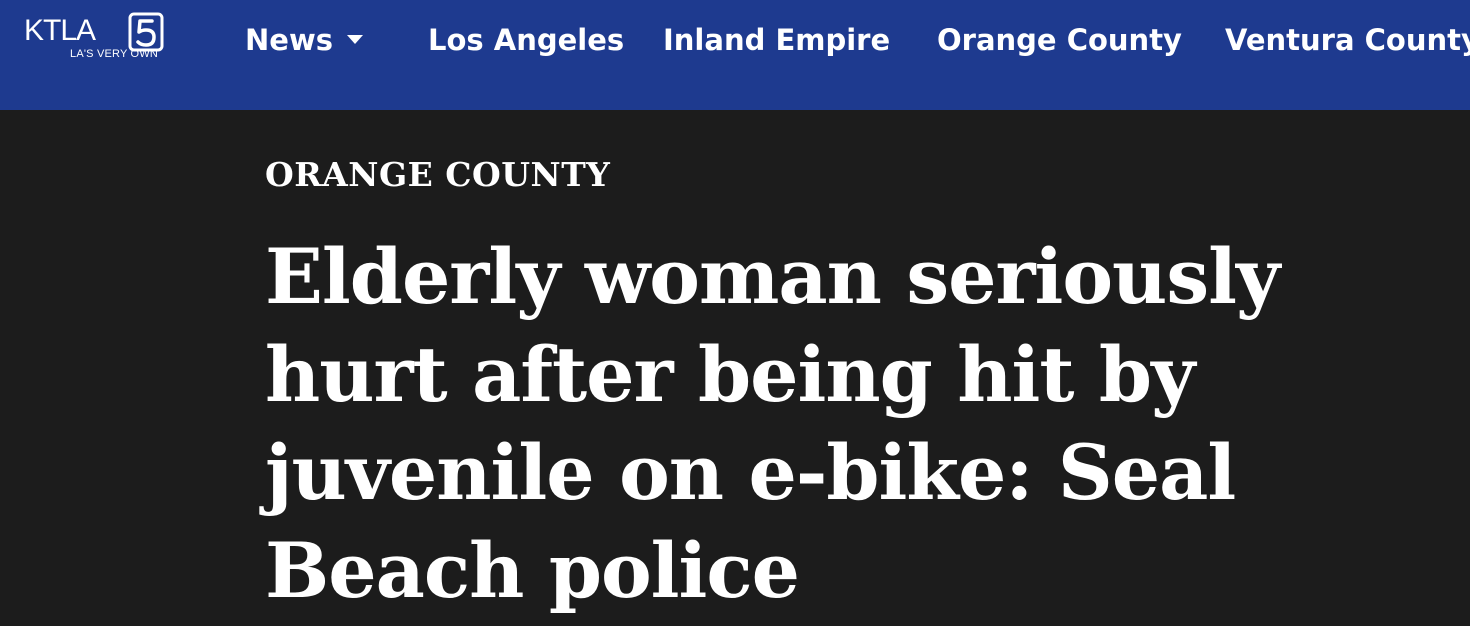 This screenshot has height=626, width=1470. I want to click on nav-item-label: Inland Empire, so click(777, 40).